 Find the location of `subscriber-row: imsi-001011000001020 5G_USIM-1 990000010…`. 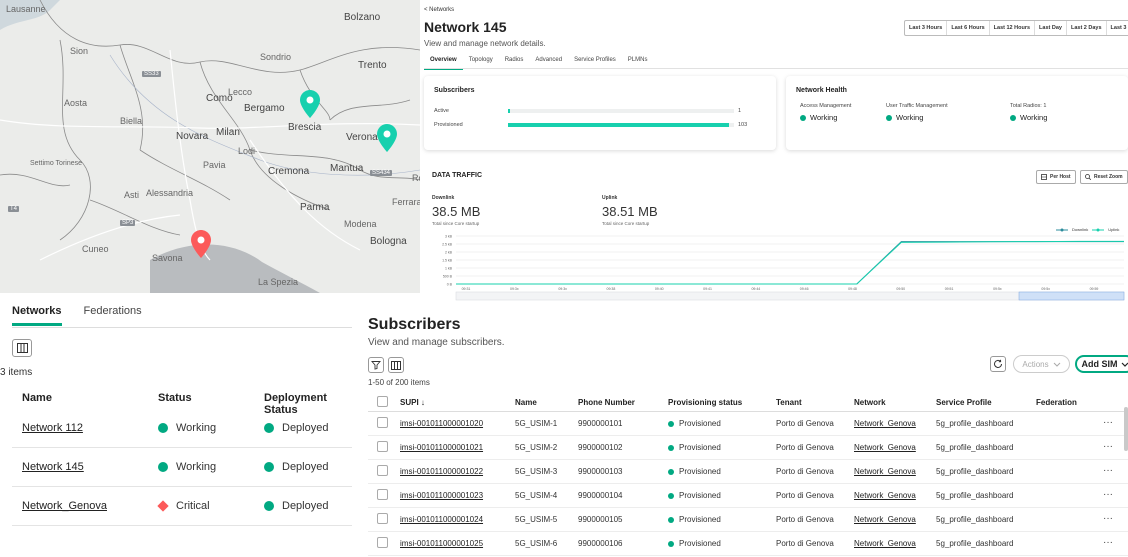

subscriber-row: imsi-001011000001020 5G_USIM-1 990000010… is located at coordinates (748, 424).